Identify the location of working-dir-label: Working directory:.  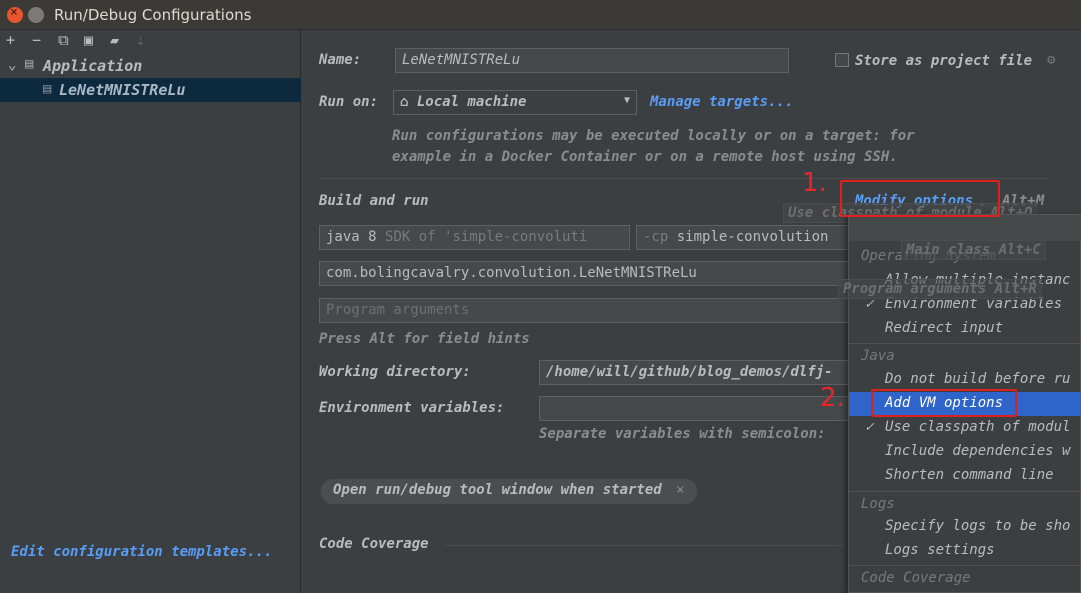
(395, 372).